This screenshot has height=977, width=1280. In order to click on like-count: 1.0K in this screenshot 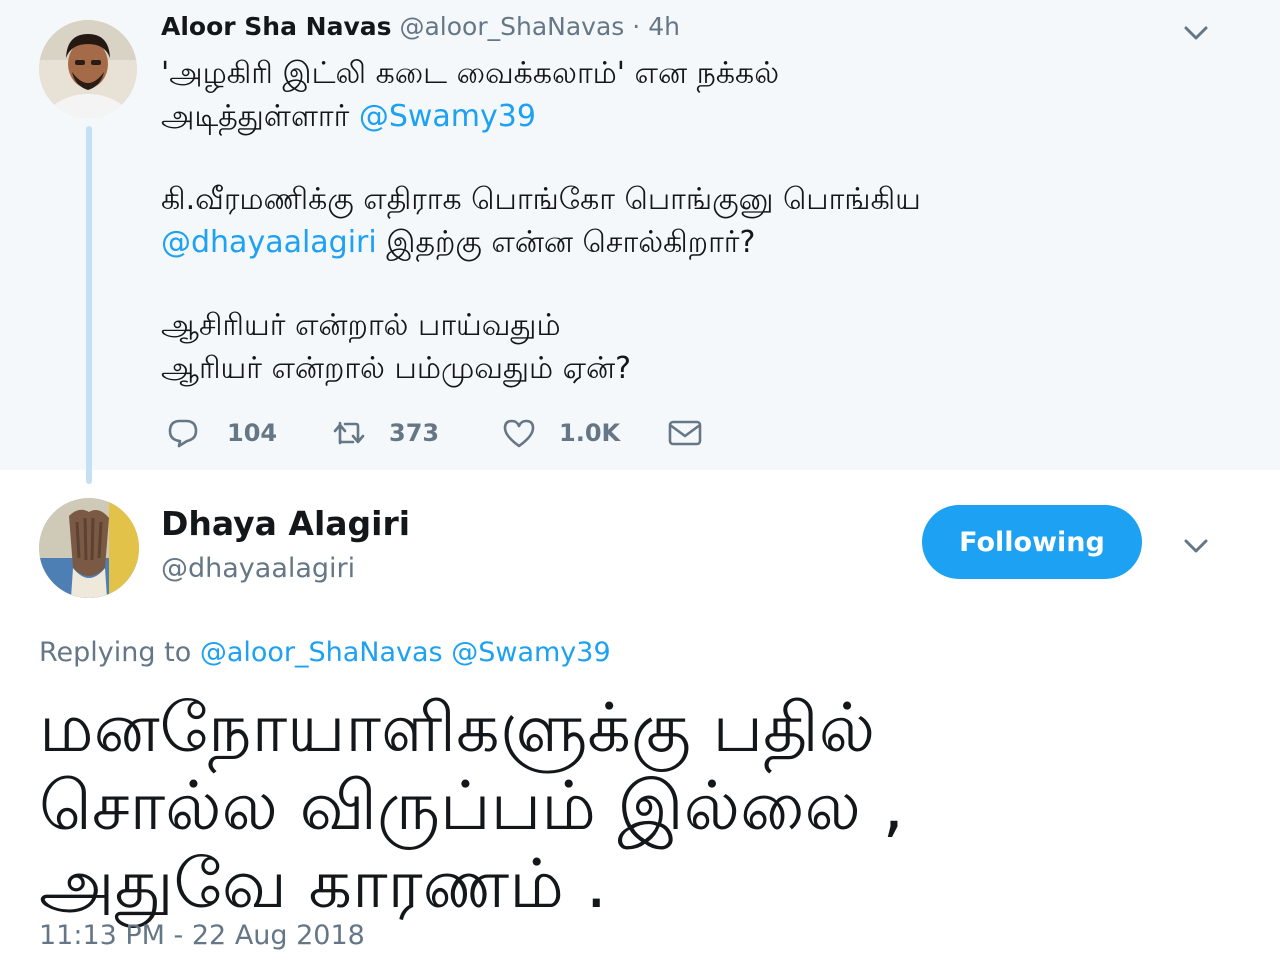, I will do `click(590, 433)`.